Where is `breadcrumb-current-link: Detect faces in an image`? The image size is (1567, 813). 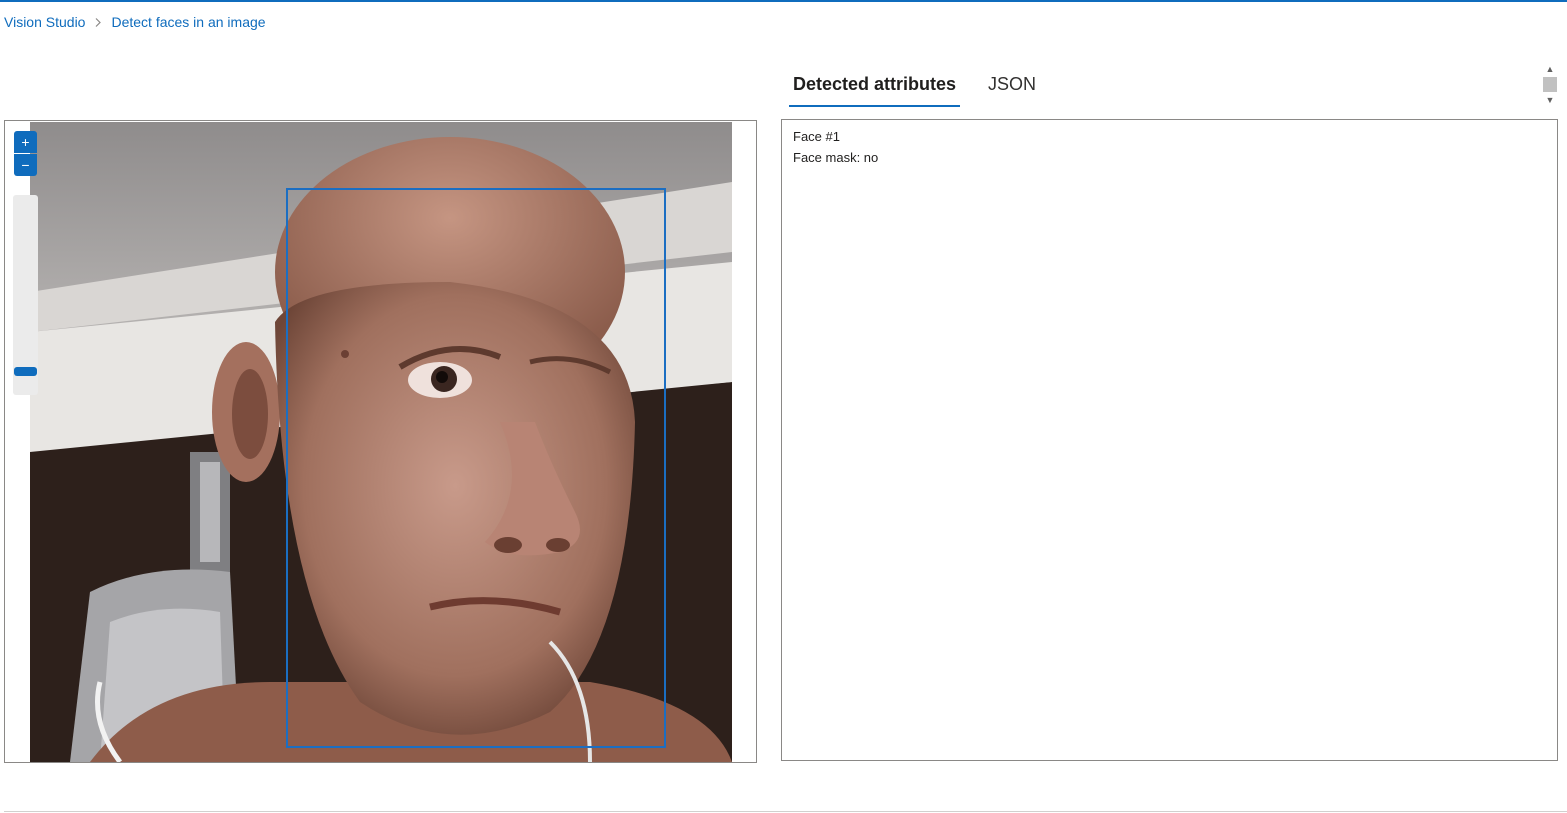
breadcrumb-current-link: Detect faces in an image is located at coordinates (188, 22).